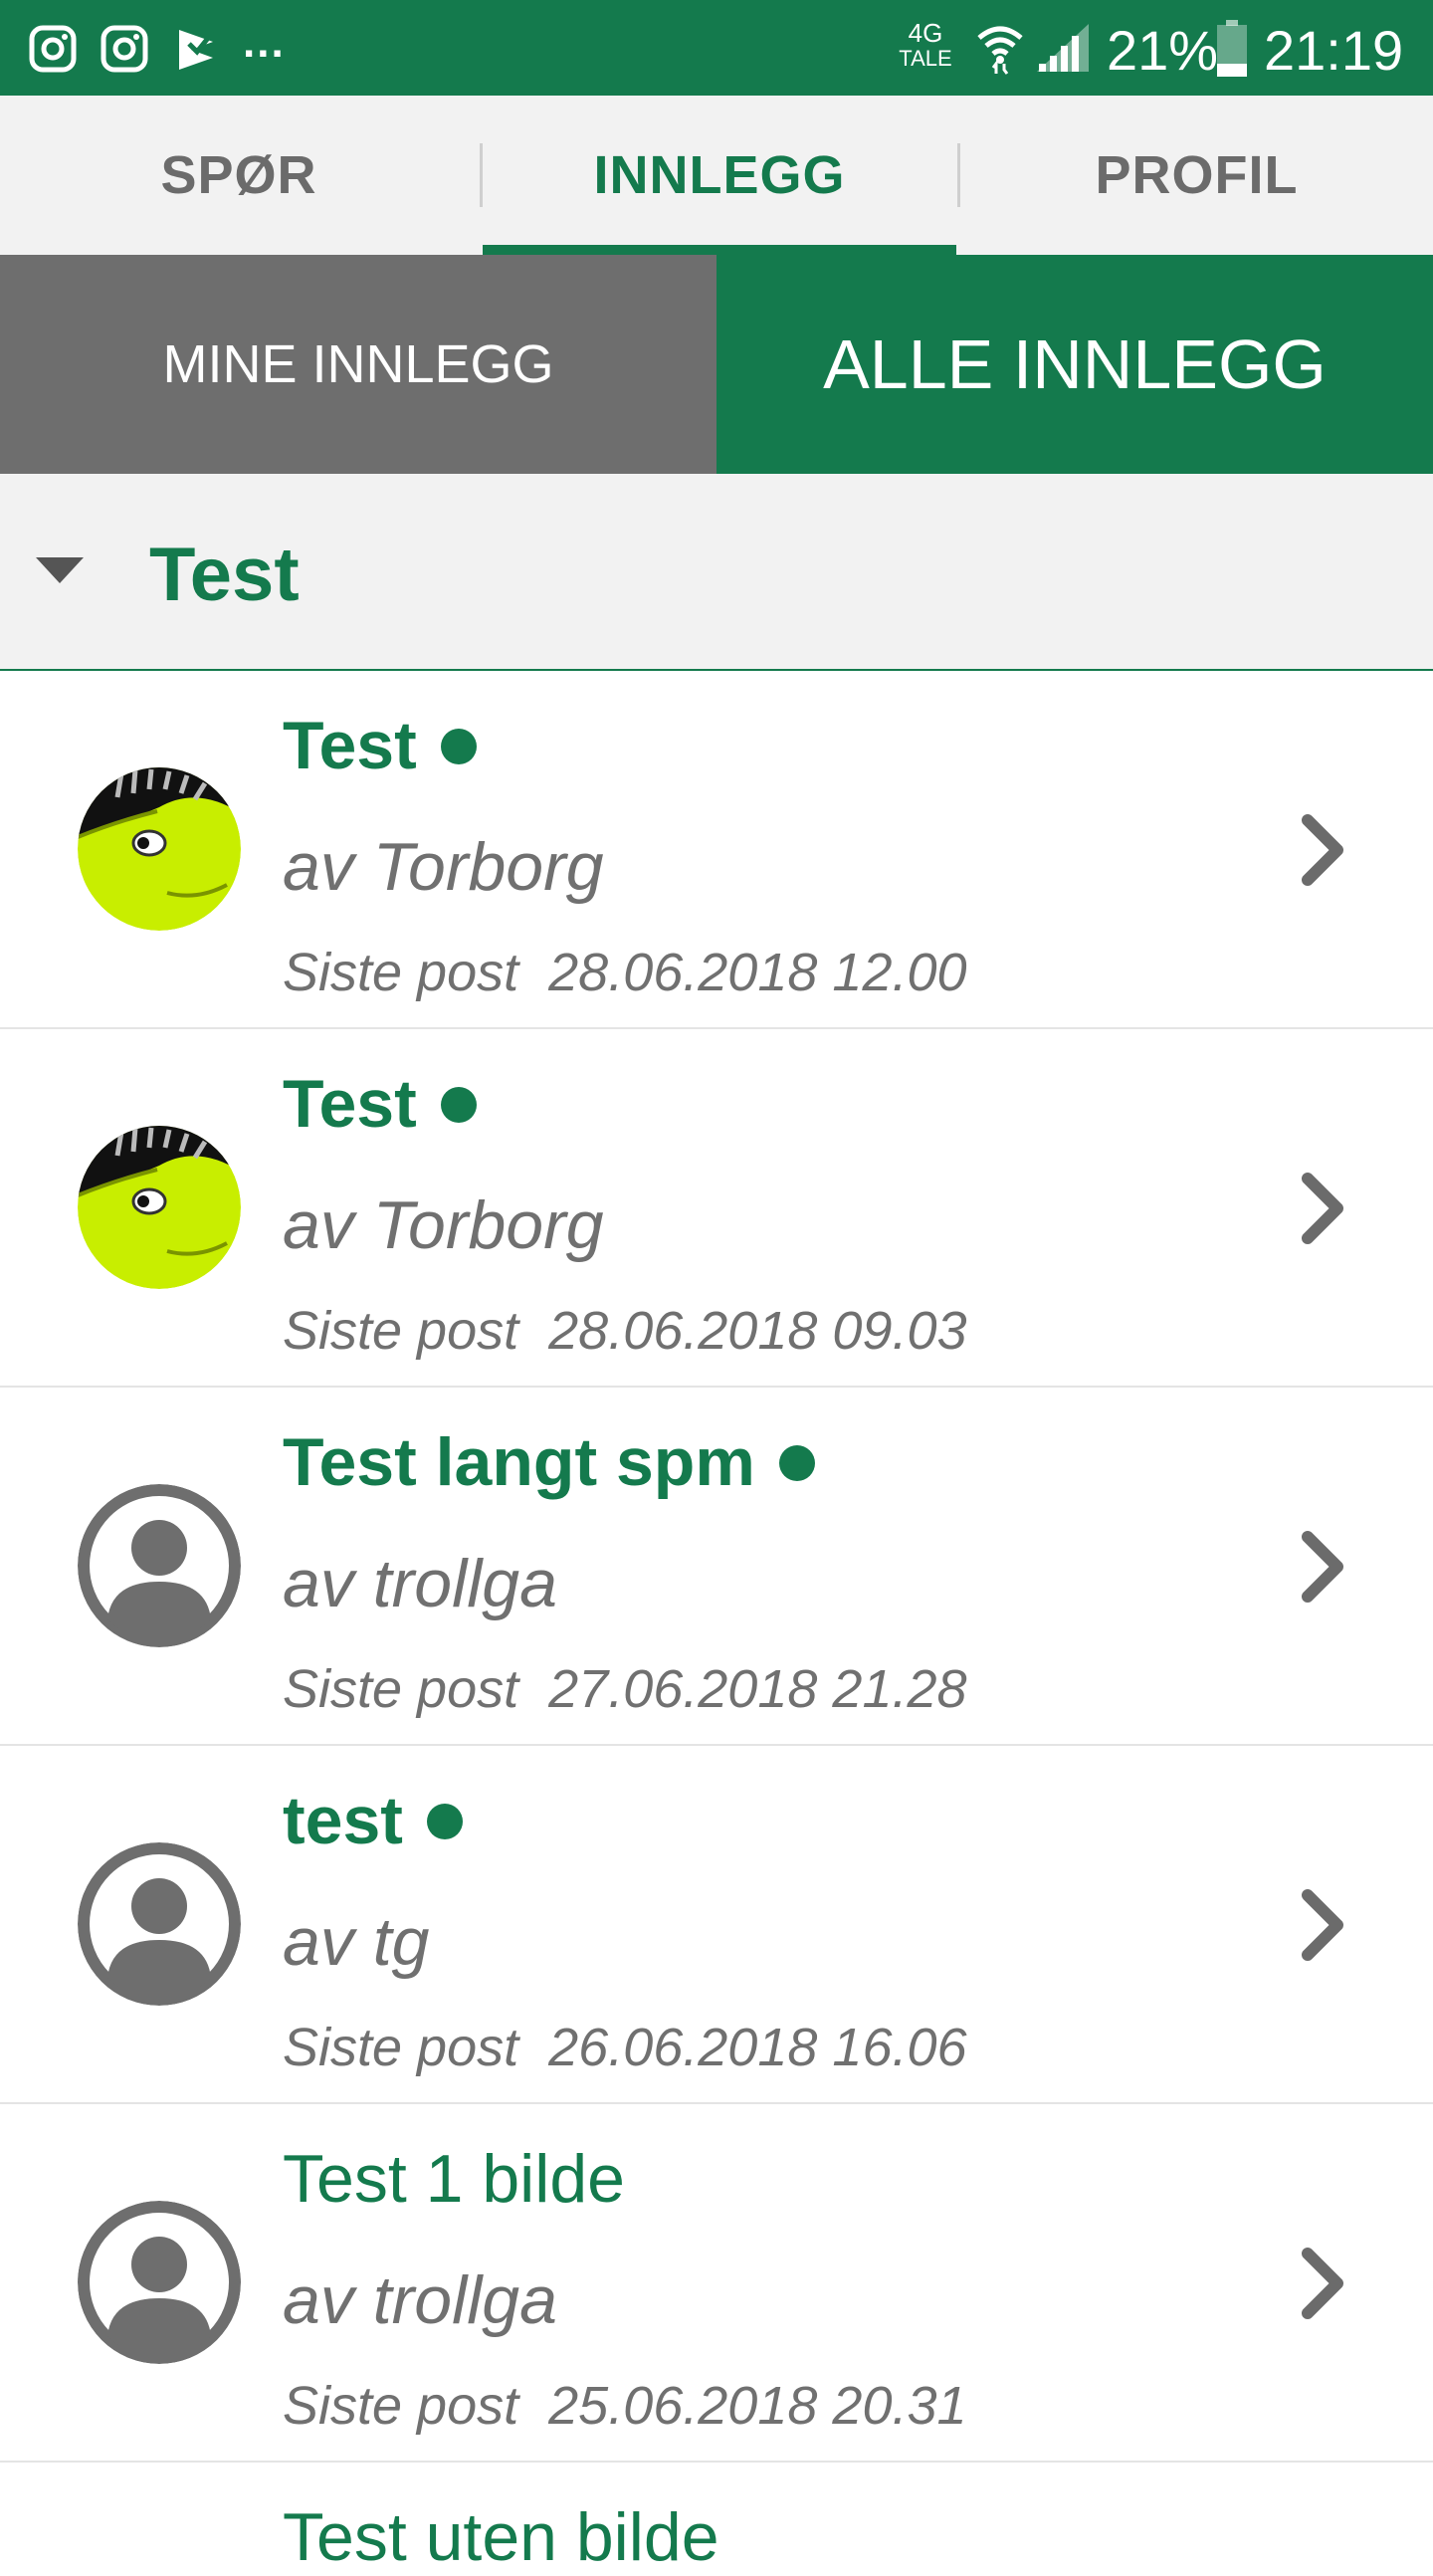  I want to click on status-bar: ... 4G TALE 21% 21:19, so click(716, 48).